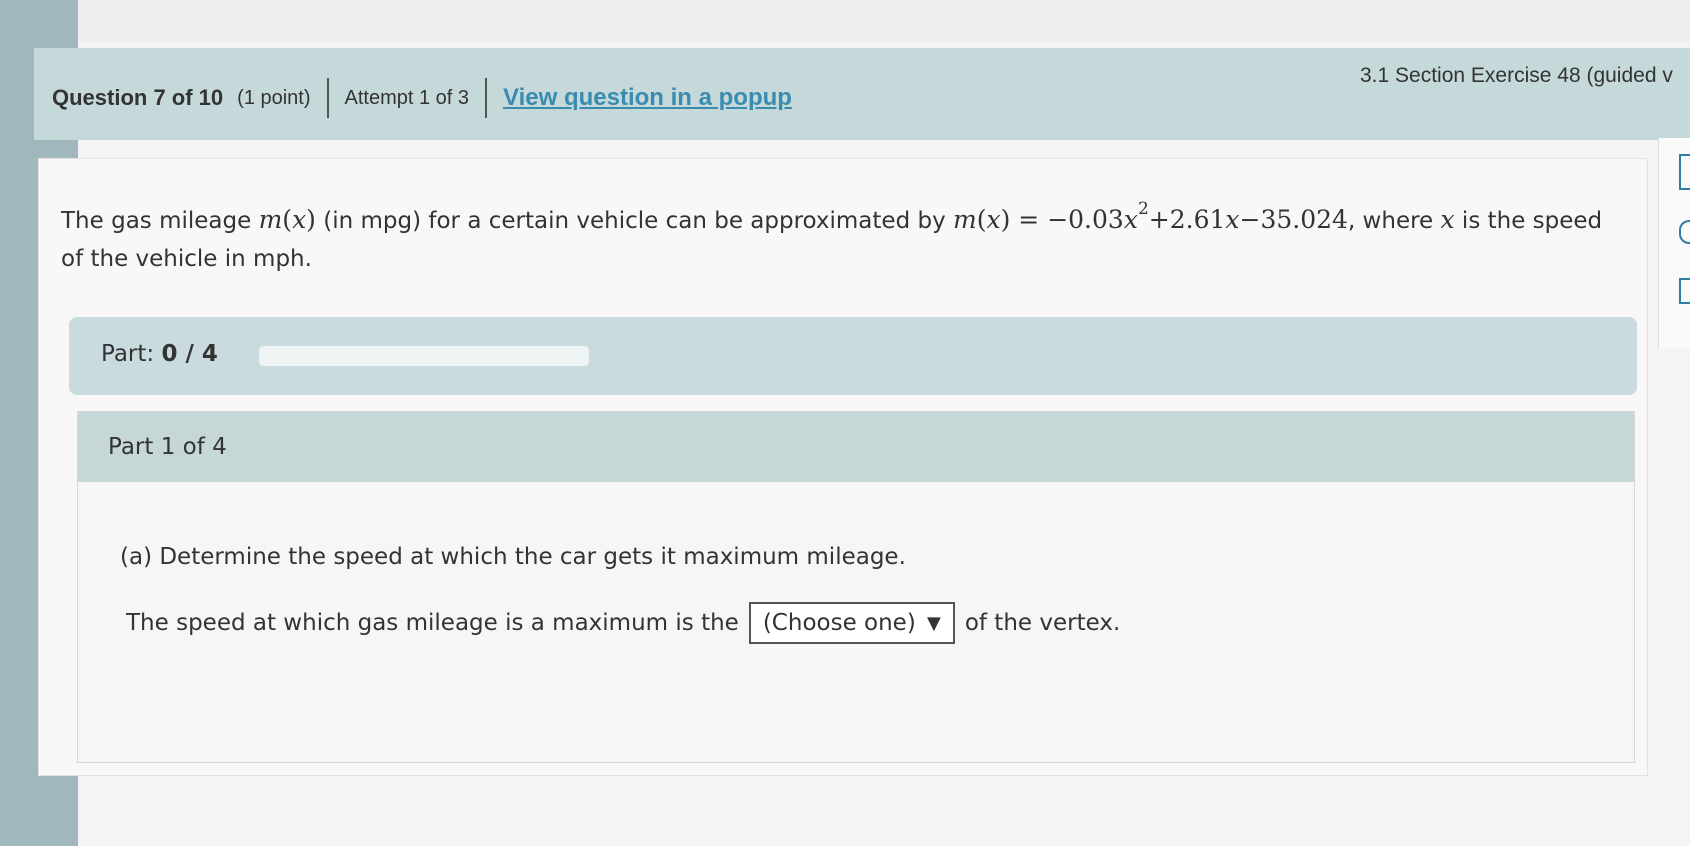 This screenshot has width=1690, height=846. I want to click on part-heading: Part 1 of 4, so click(167, 447).